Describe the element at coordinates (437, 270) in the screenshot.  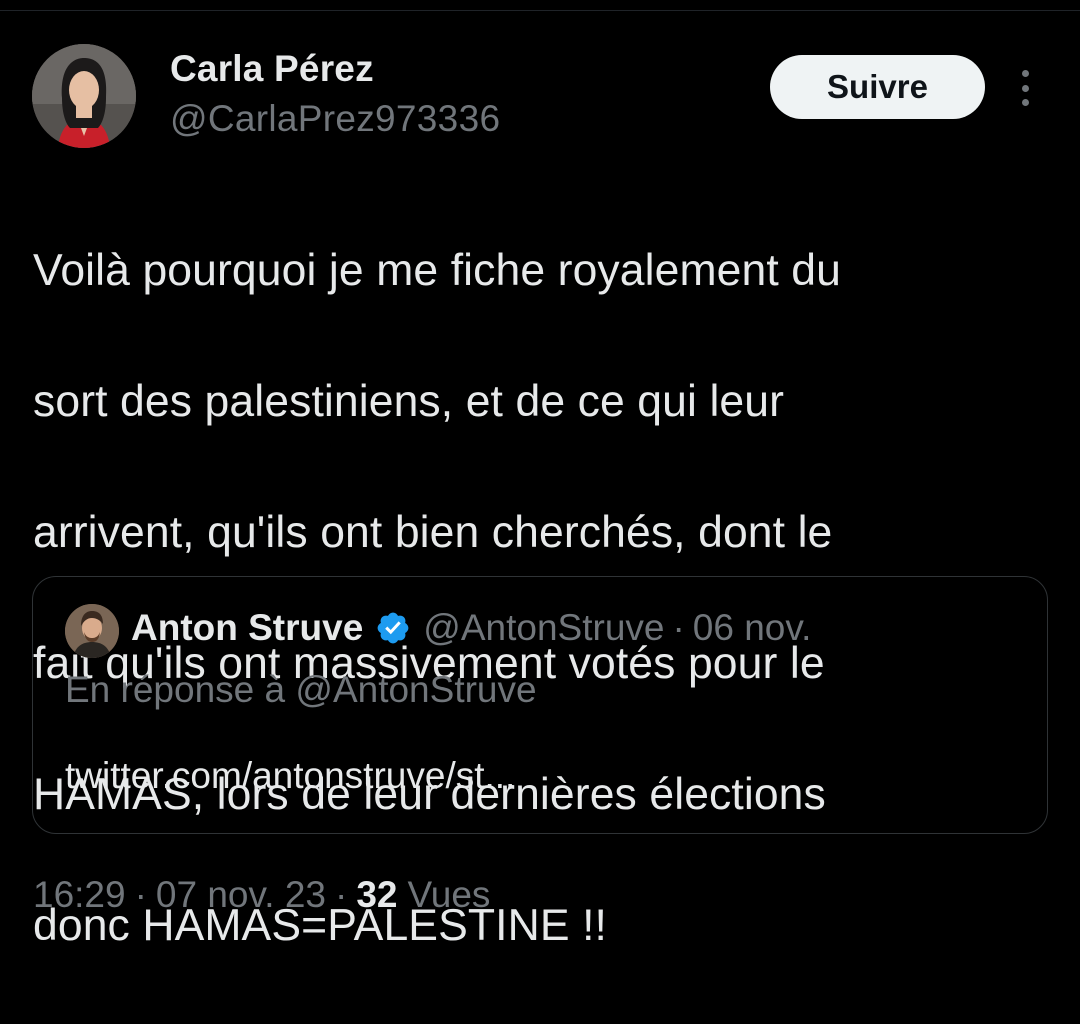
I see `tweet-text-line: Voilà pourquoi je me fiche royalement du` at that location.